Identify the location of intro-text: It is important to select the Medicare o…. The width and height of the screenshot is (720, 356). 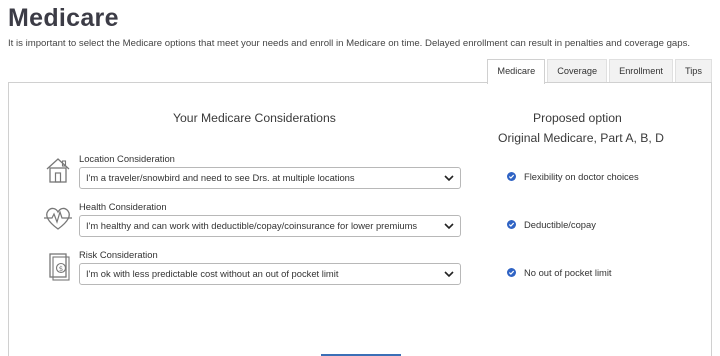
(349, 43).